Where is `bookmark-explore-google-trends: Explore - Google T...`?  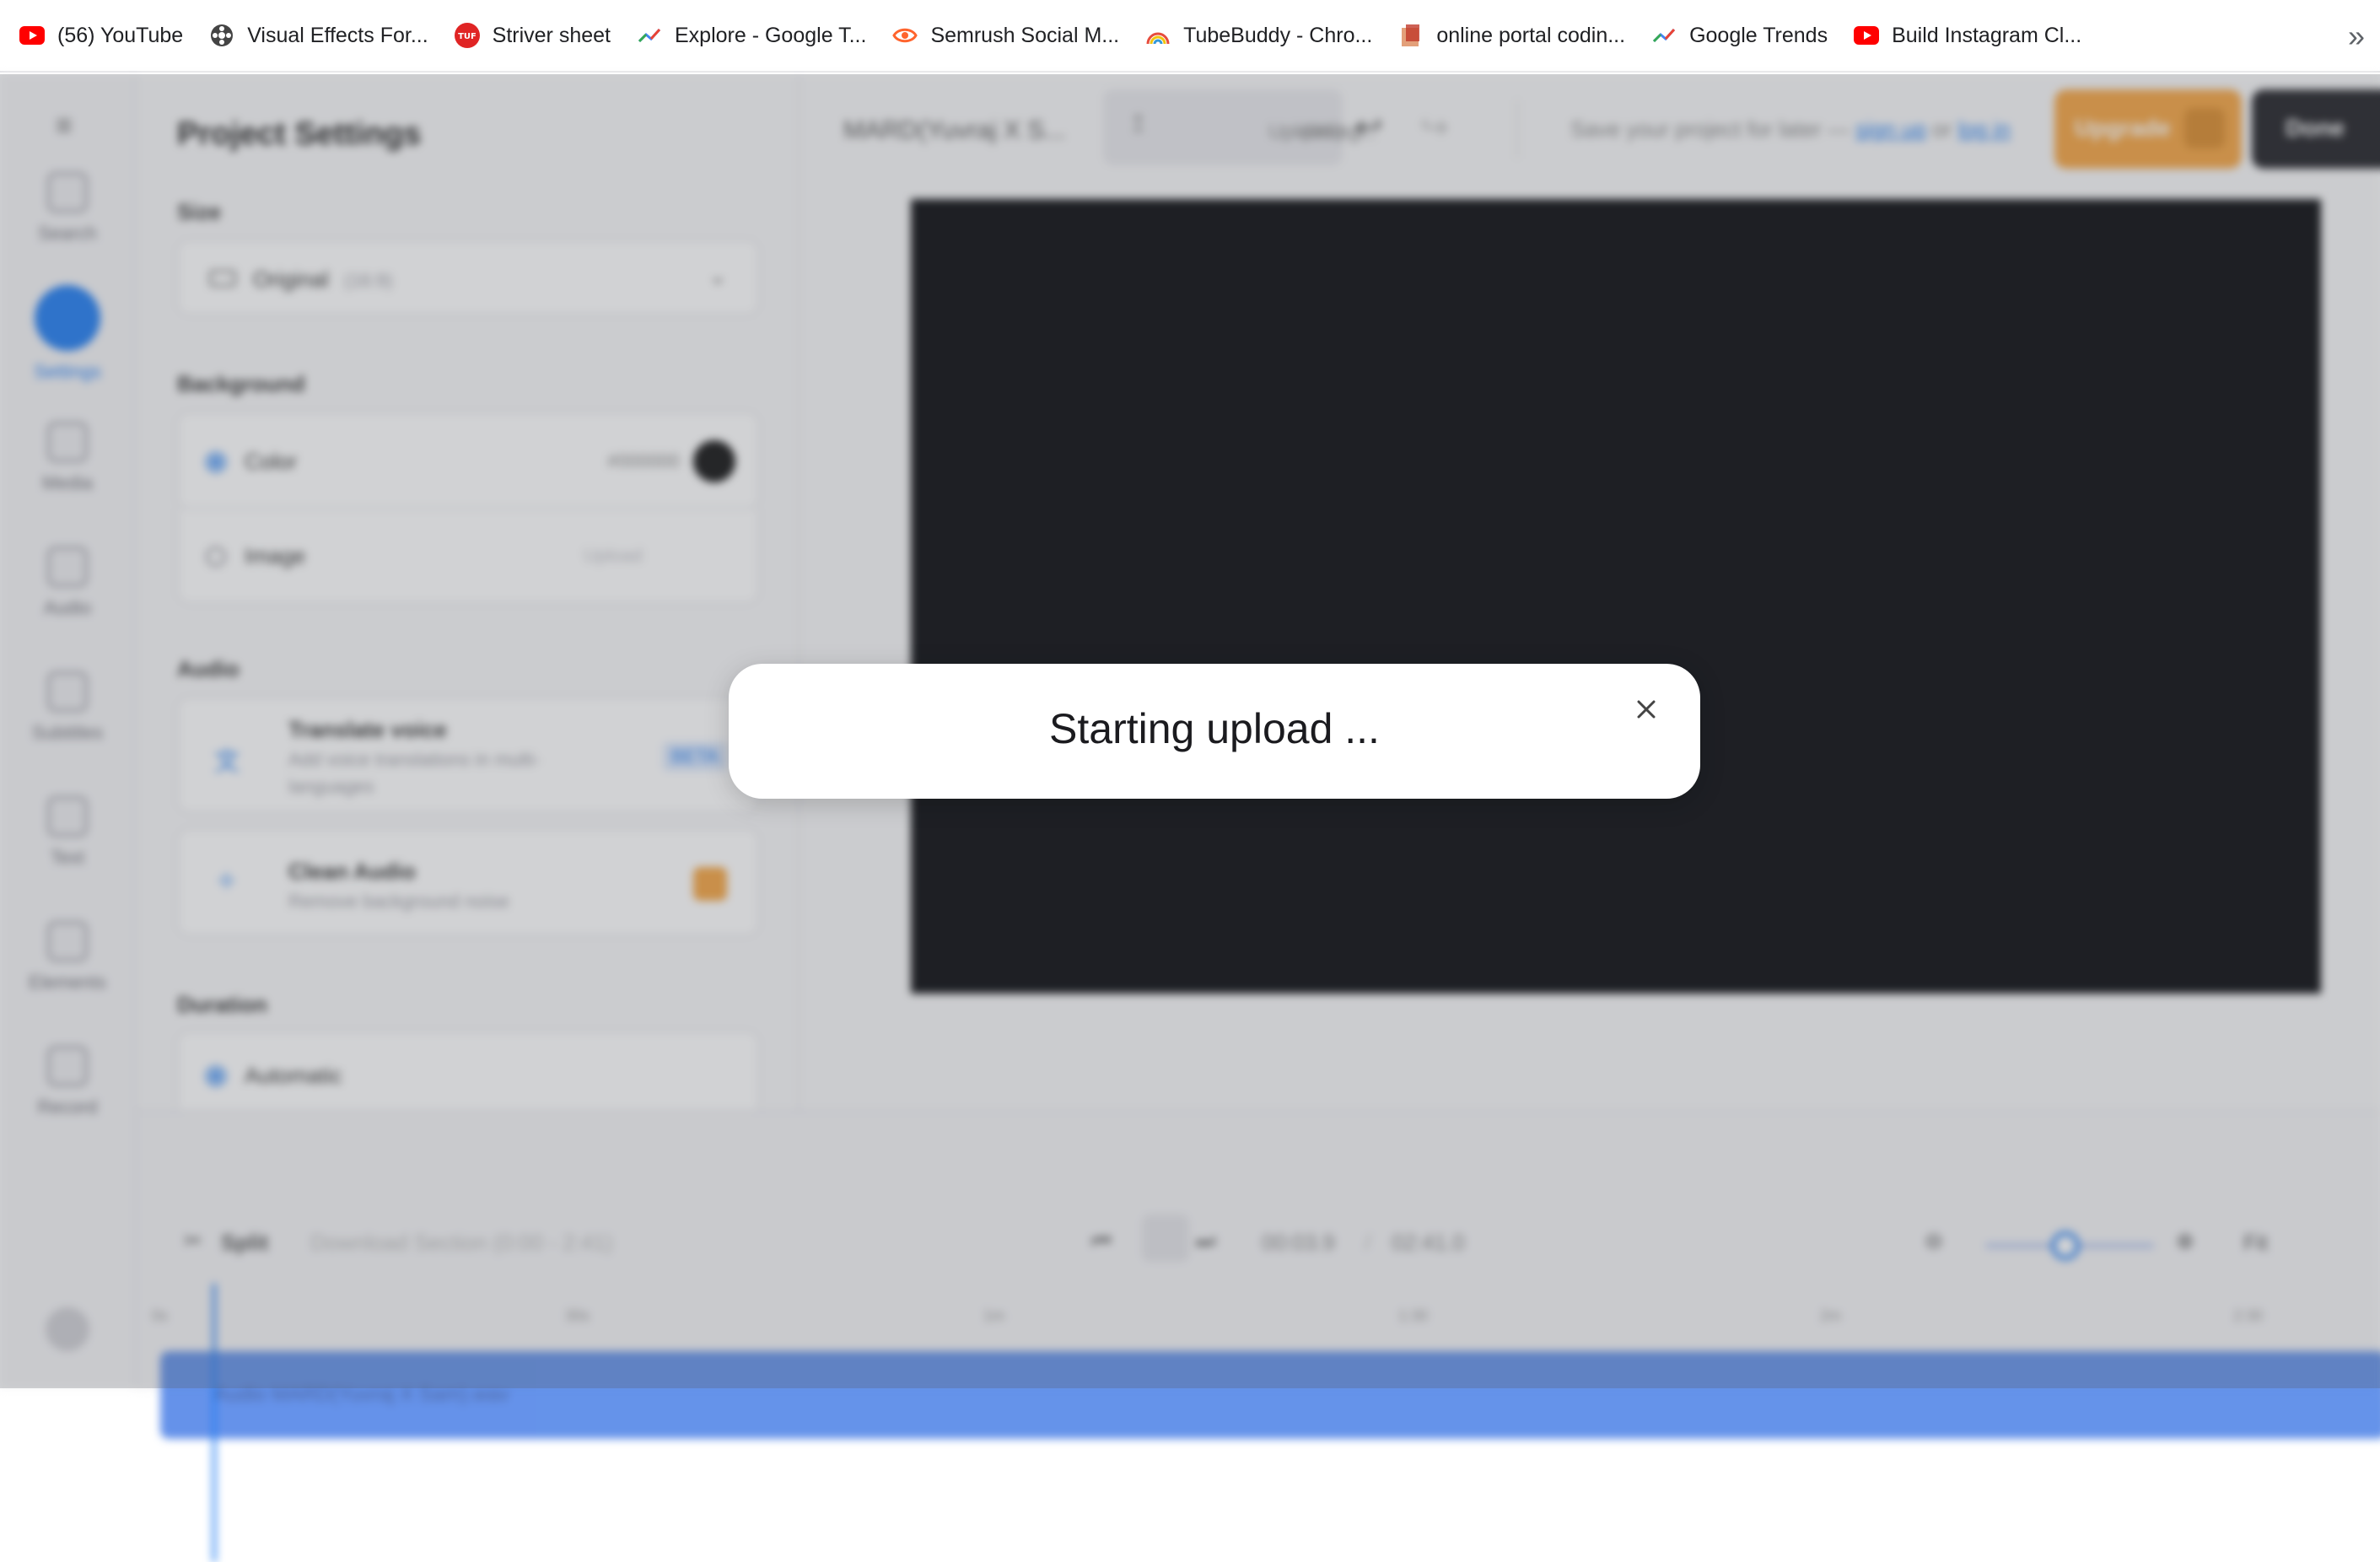 bookmark-explore-google-trends: Explore - Google T... is located at coordinates (751, 35).